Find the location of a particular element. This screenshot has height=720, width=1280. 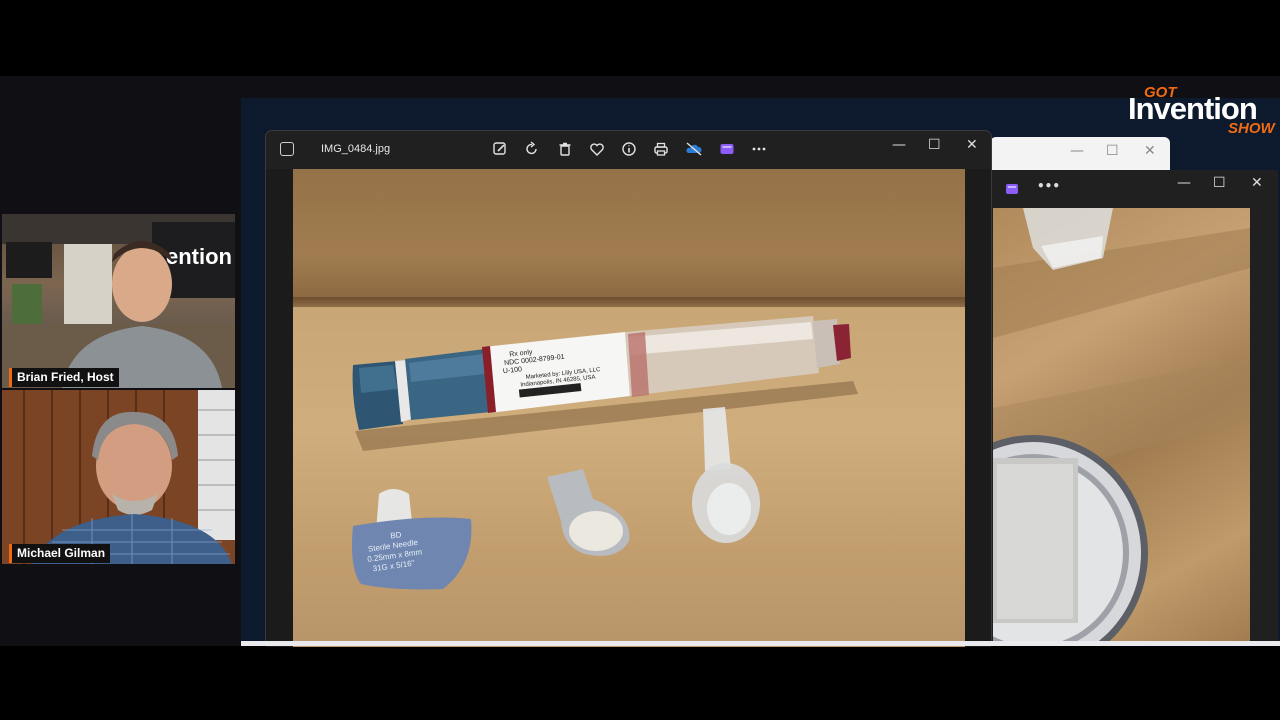

background-minimize-button: — is located at coordinates (1077, 151).